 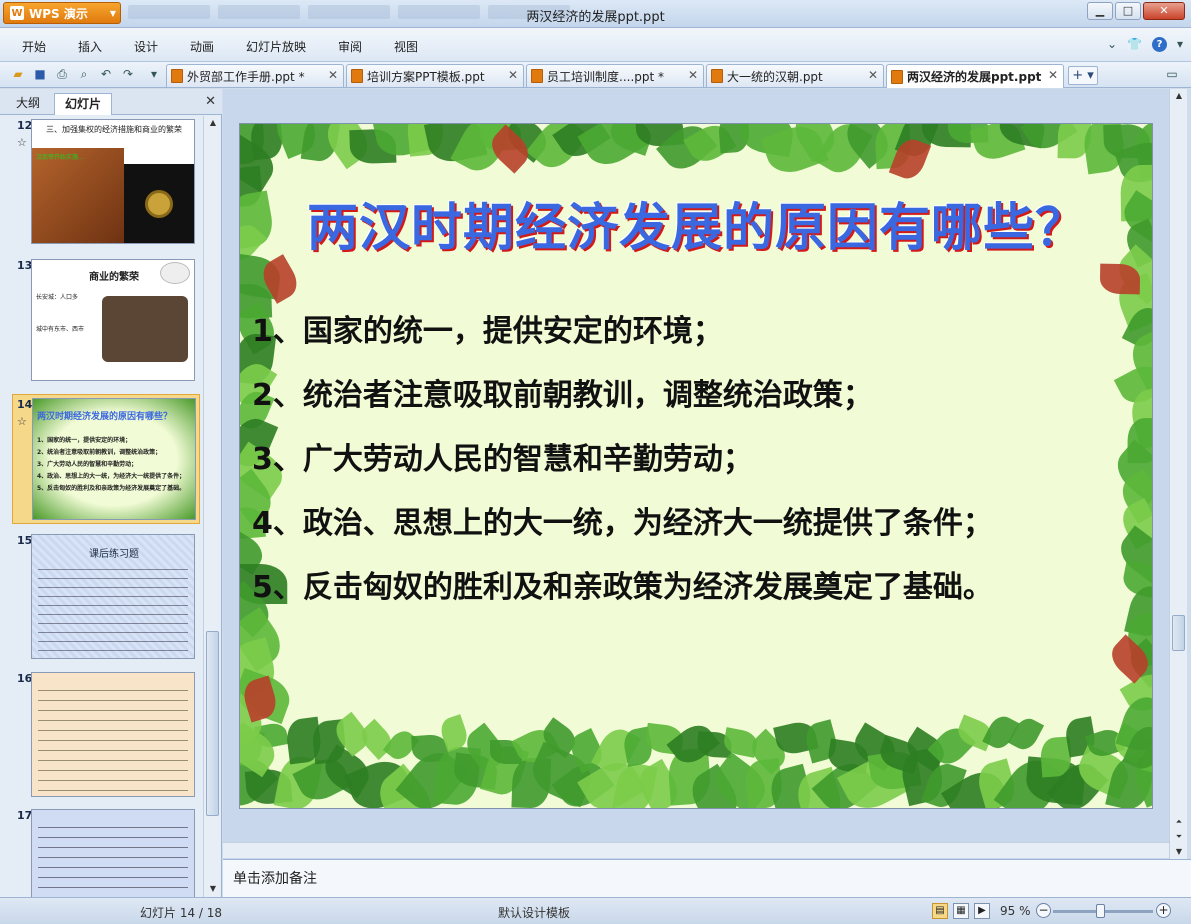 What do you see at coordinates (90, 46) in the screenshot?
I see `menu-insert: 插入` at bounding box center [90, 46].